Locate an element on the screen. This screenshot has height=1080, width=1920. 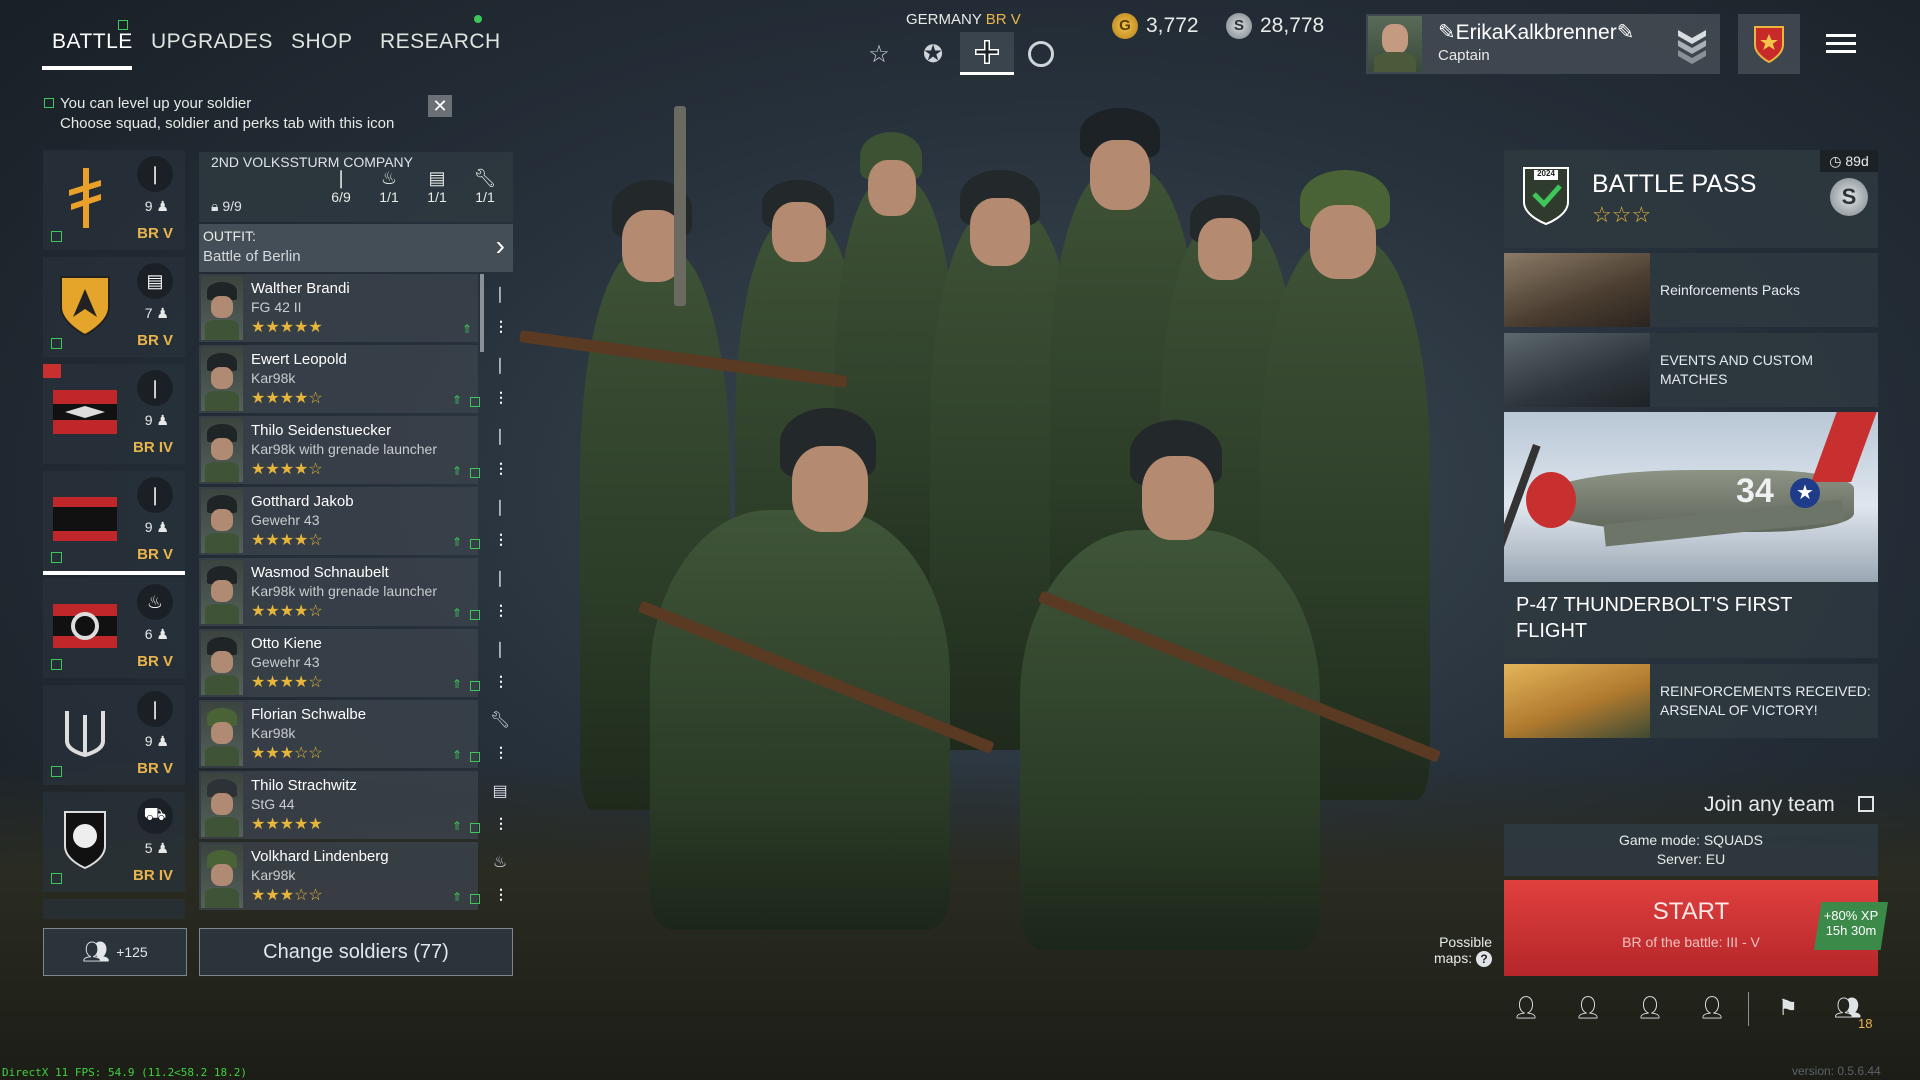
feature-news-card: 34 ★ P-47 THUNDERBOLT'S FIRST FLIGHT is located at coordinates (1691, 535).